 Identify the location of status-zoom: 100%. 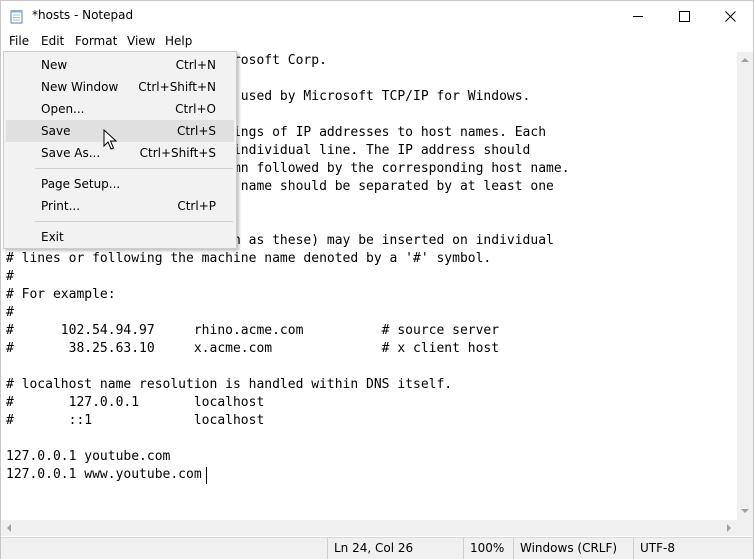
(488, 548).